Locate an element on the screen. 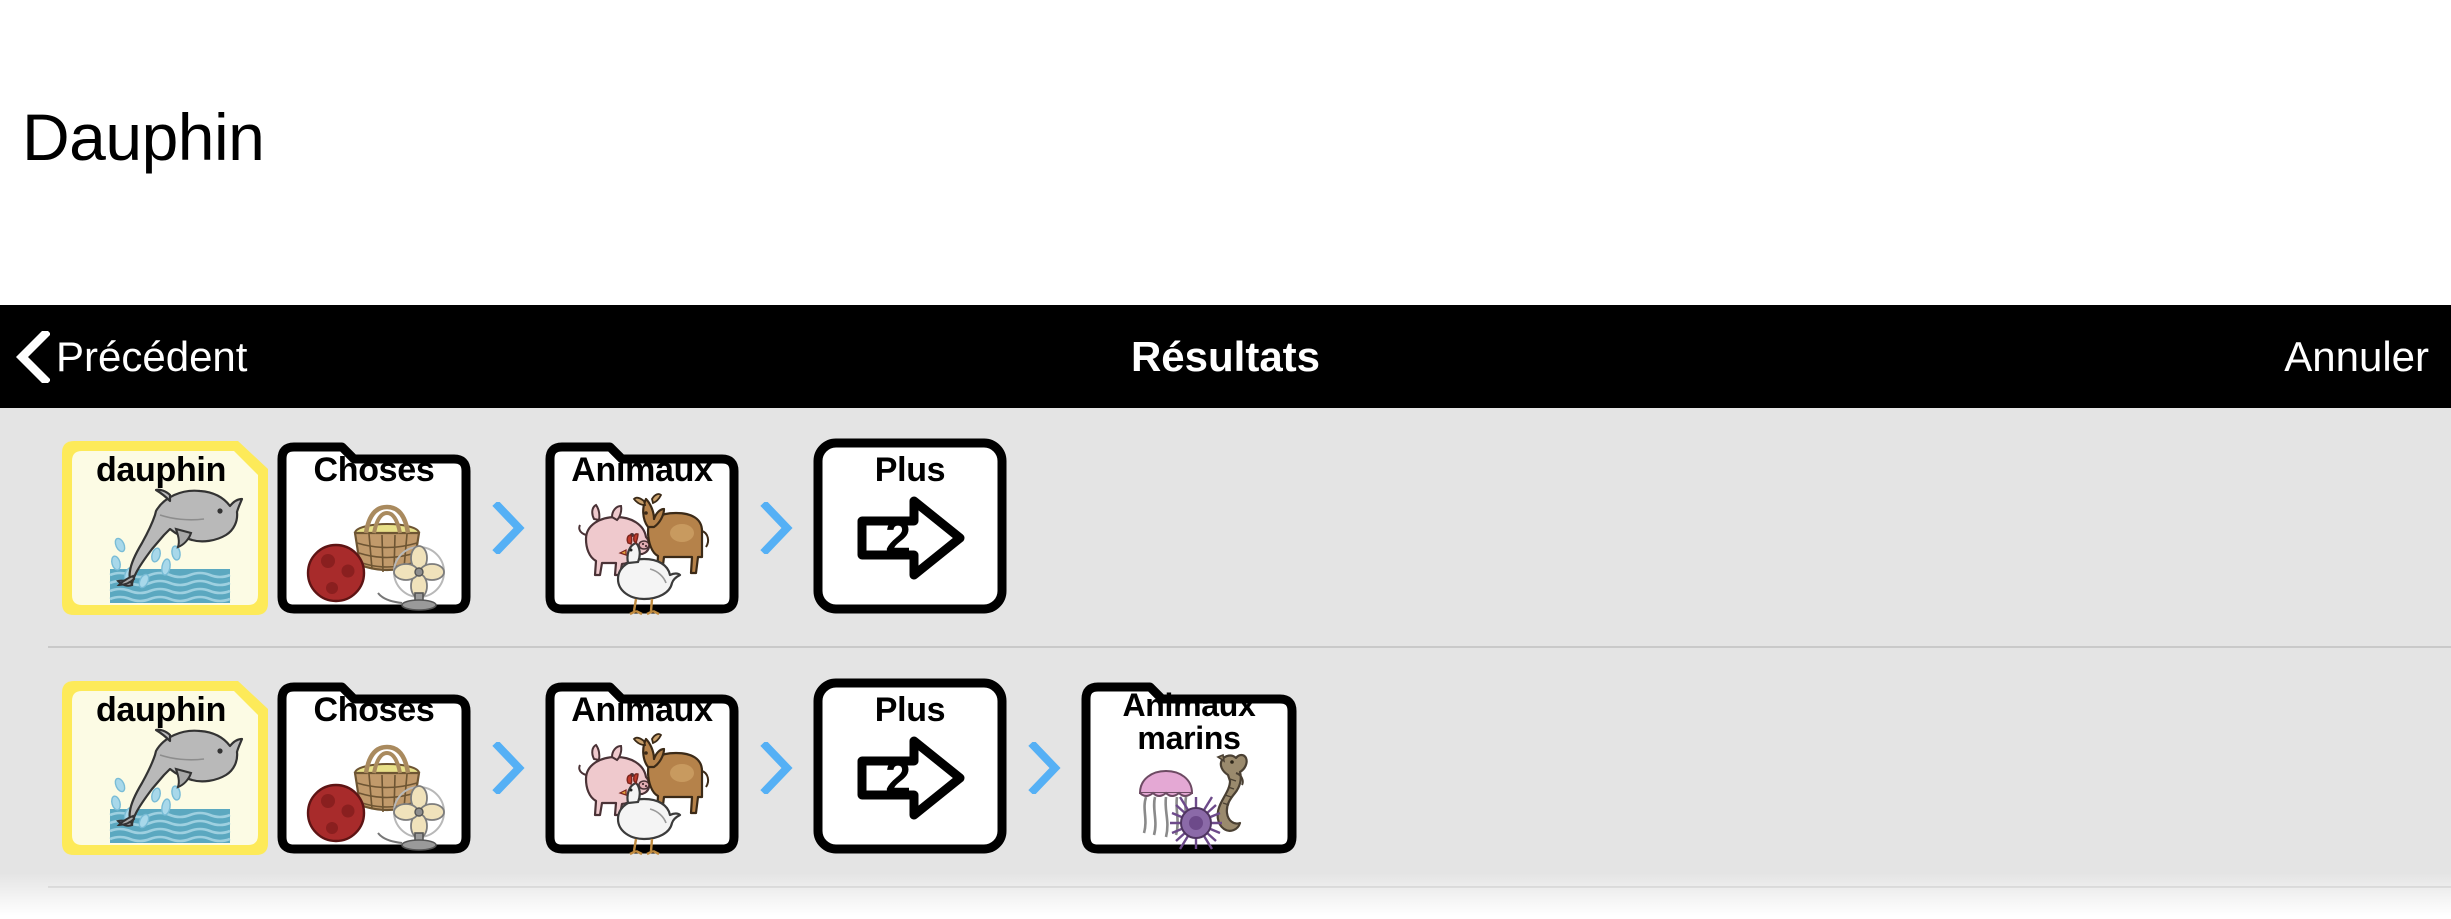 This screenshot has height=919, width=2451. navigation-title: Résultats is located at coordinates (1225, 356).